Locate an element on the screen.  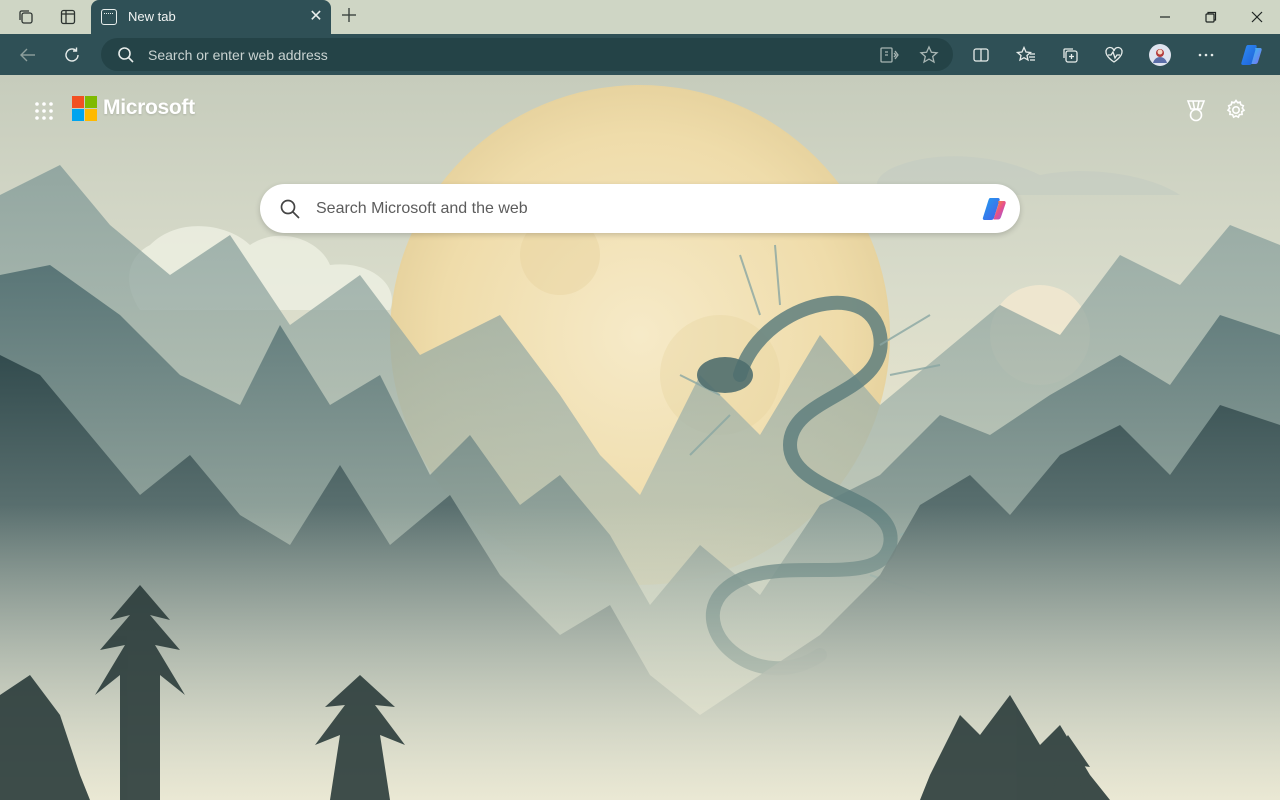
new-tab-page-icon is located at coordinates (109, 17).